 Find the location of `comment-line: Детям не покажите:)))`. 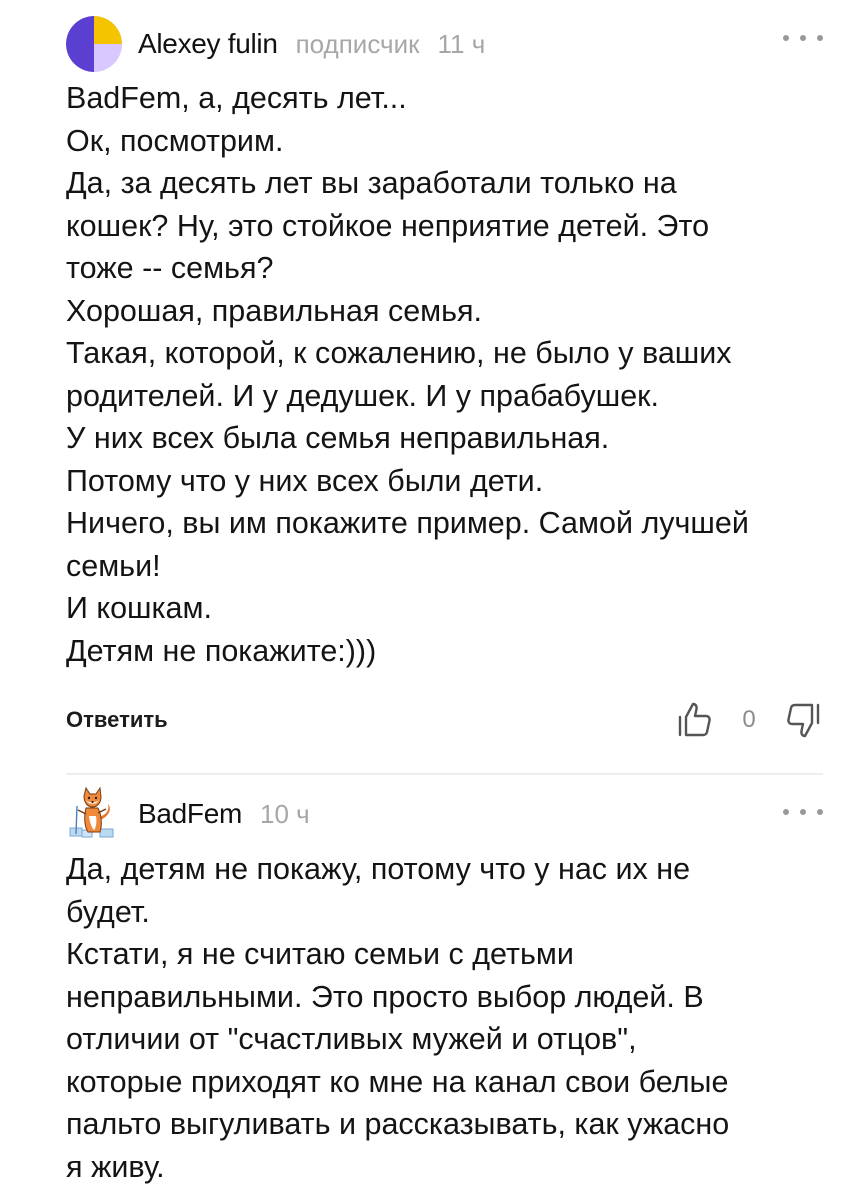

comment-line: Детям не покажите:))) is located at coordinates (221, 650).